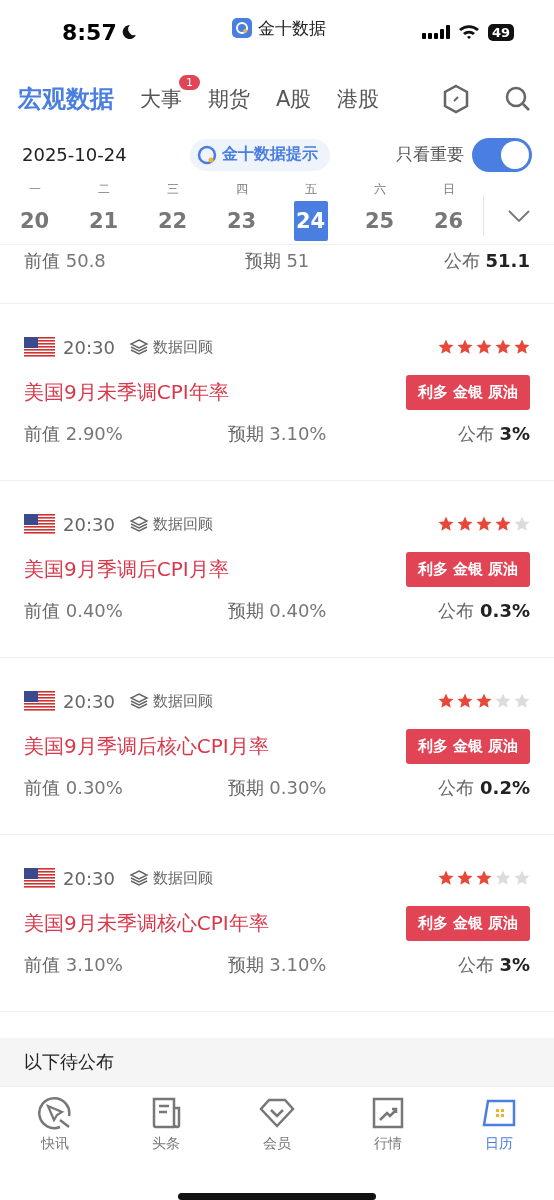 This screenshot has height=1200, width=554. Describe the element at coordinates (128, 32) in the screenshot. I see `moon-icon` at that location.